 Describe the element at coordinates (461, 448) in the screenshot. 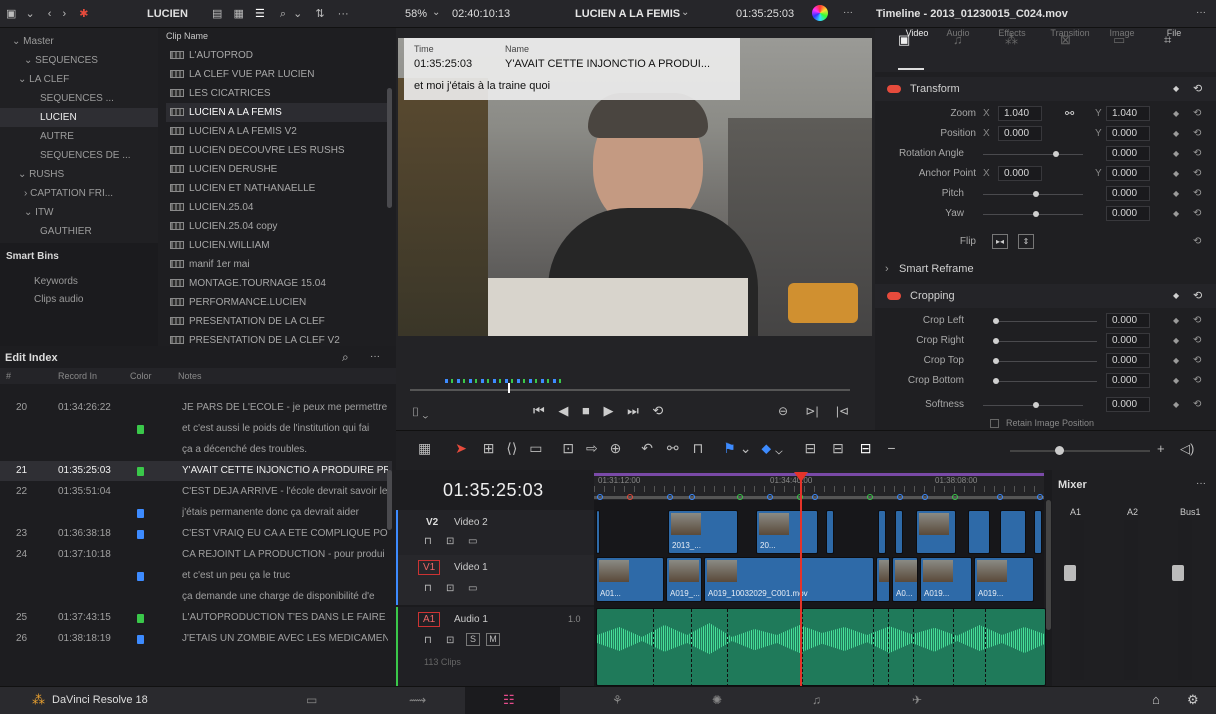

I see `selection-tool-icon: ➤` at that location.